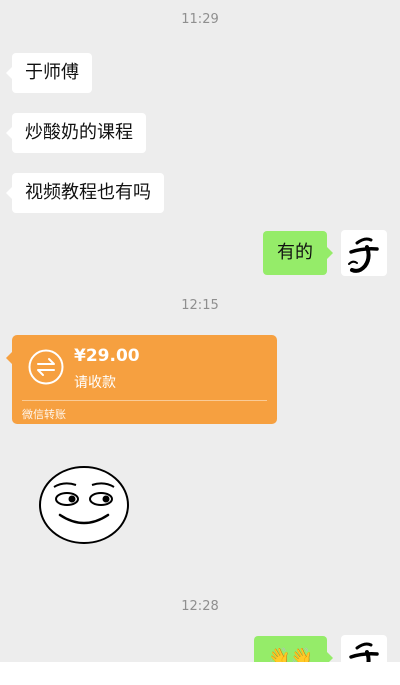 The width and height of the screenshot is (400, 685). I want to click on timestamp: 11:29, so click(200, 19).